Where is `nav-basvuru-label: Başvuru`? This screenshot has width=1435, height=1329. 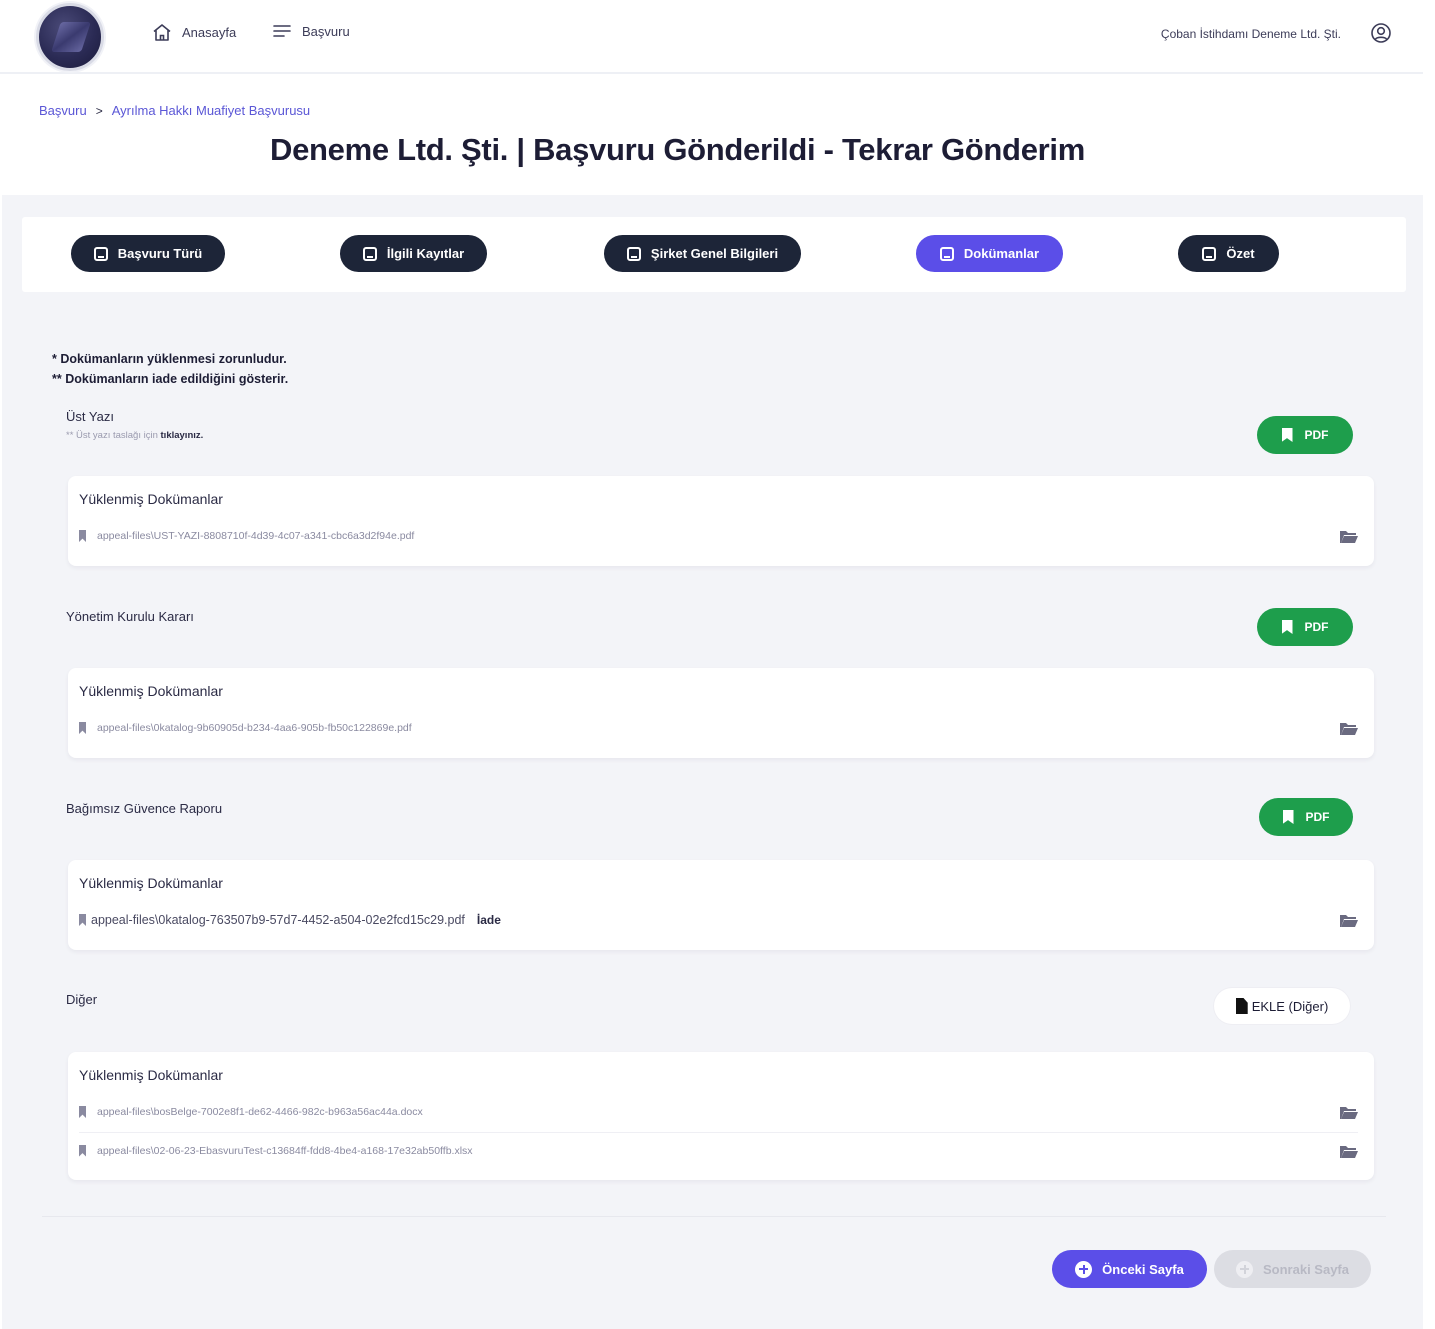
nav-basvuru-label: Başvuru is located at coordinates (326, 31).